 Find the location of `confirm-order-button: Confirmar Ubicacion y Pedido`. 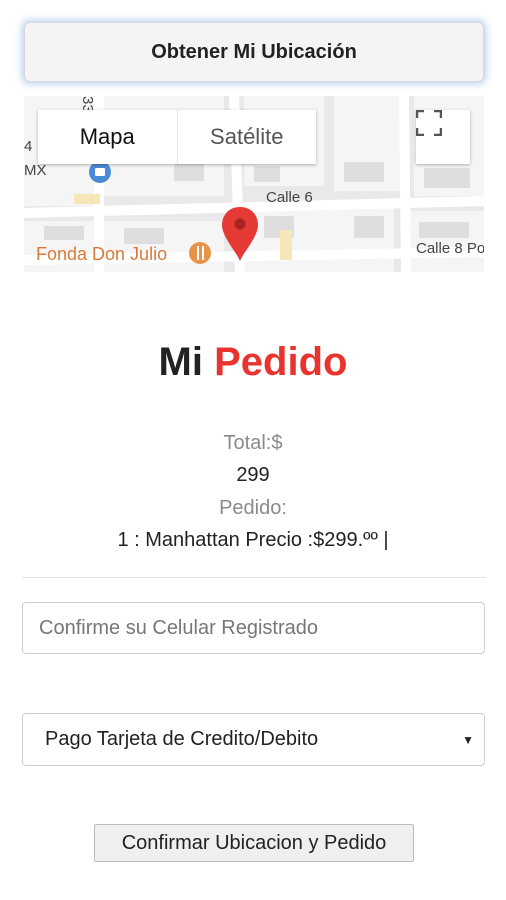

confirm-order-button: Confirmar Ubicacion y Pedido is located at coordinates (254, 843).